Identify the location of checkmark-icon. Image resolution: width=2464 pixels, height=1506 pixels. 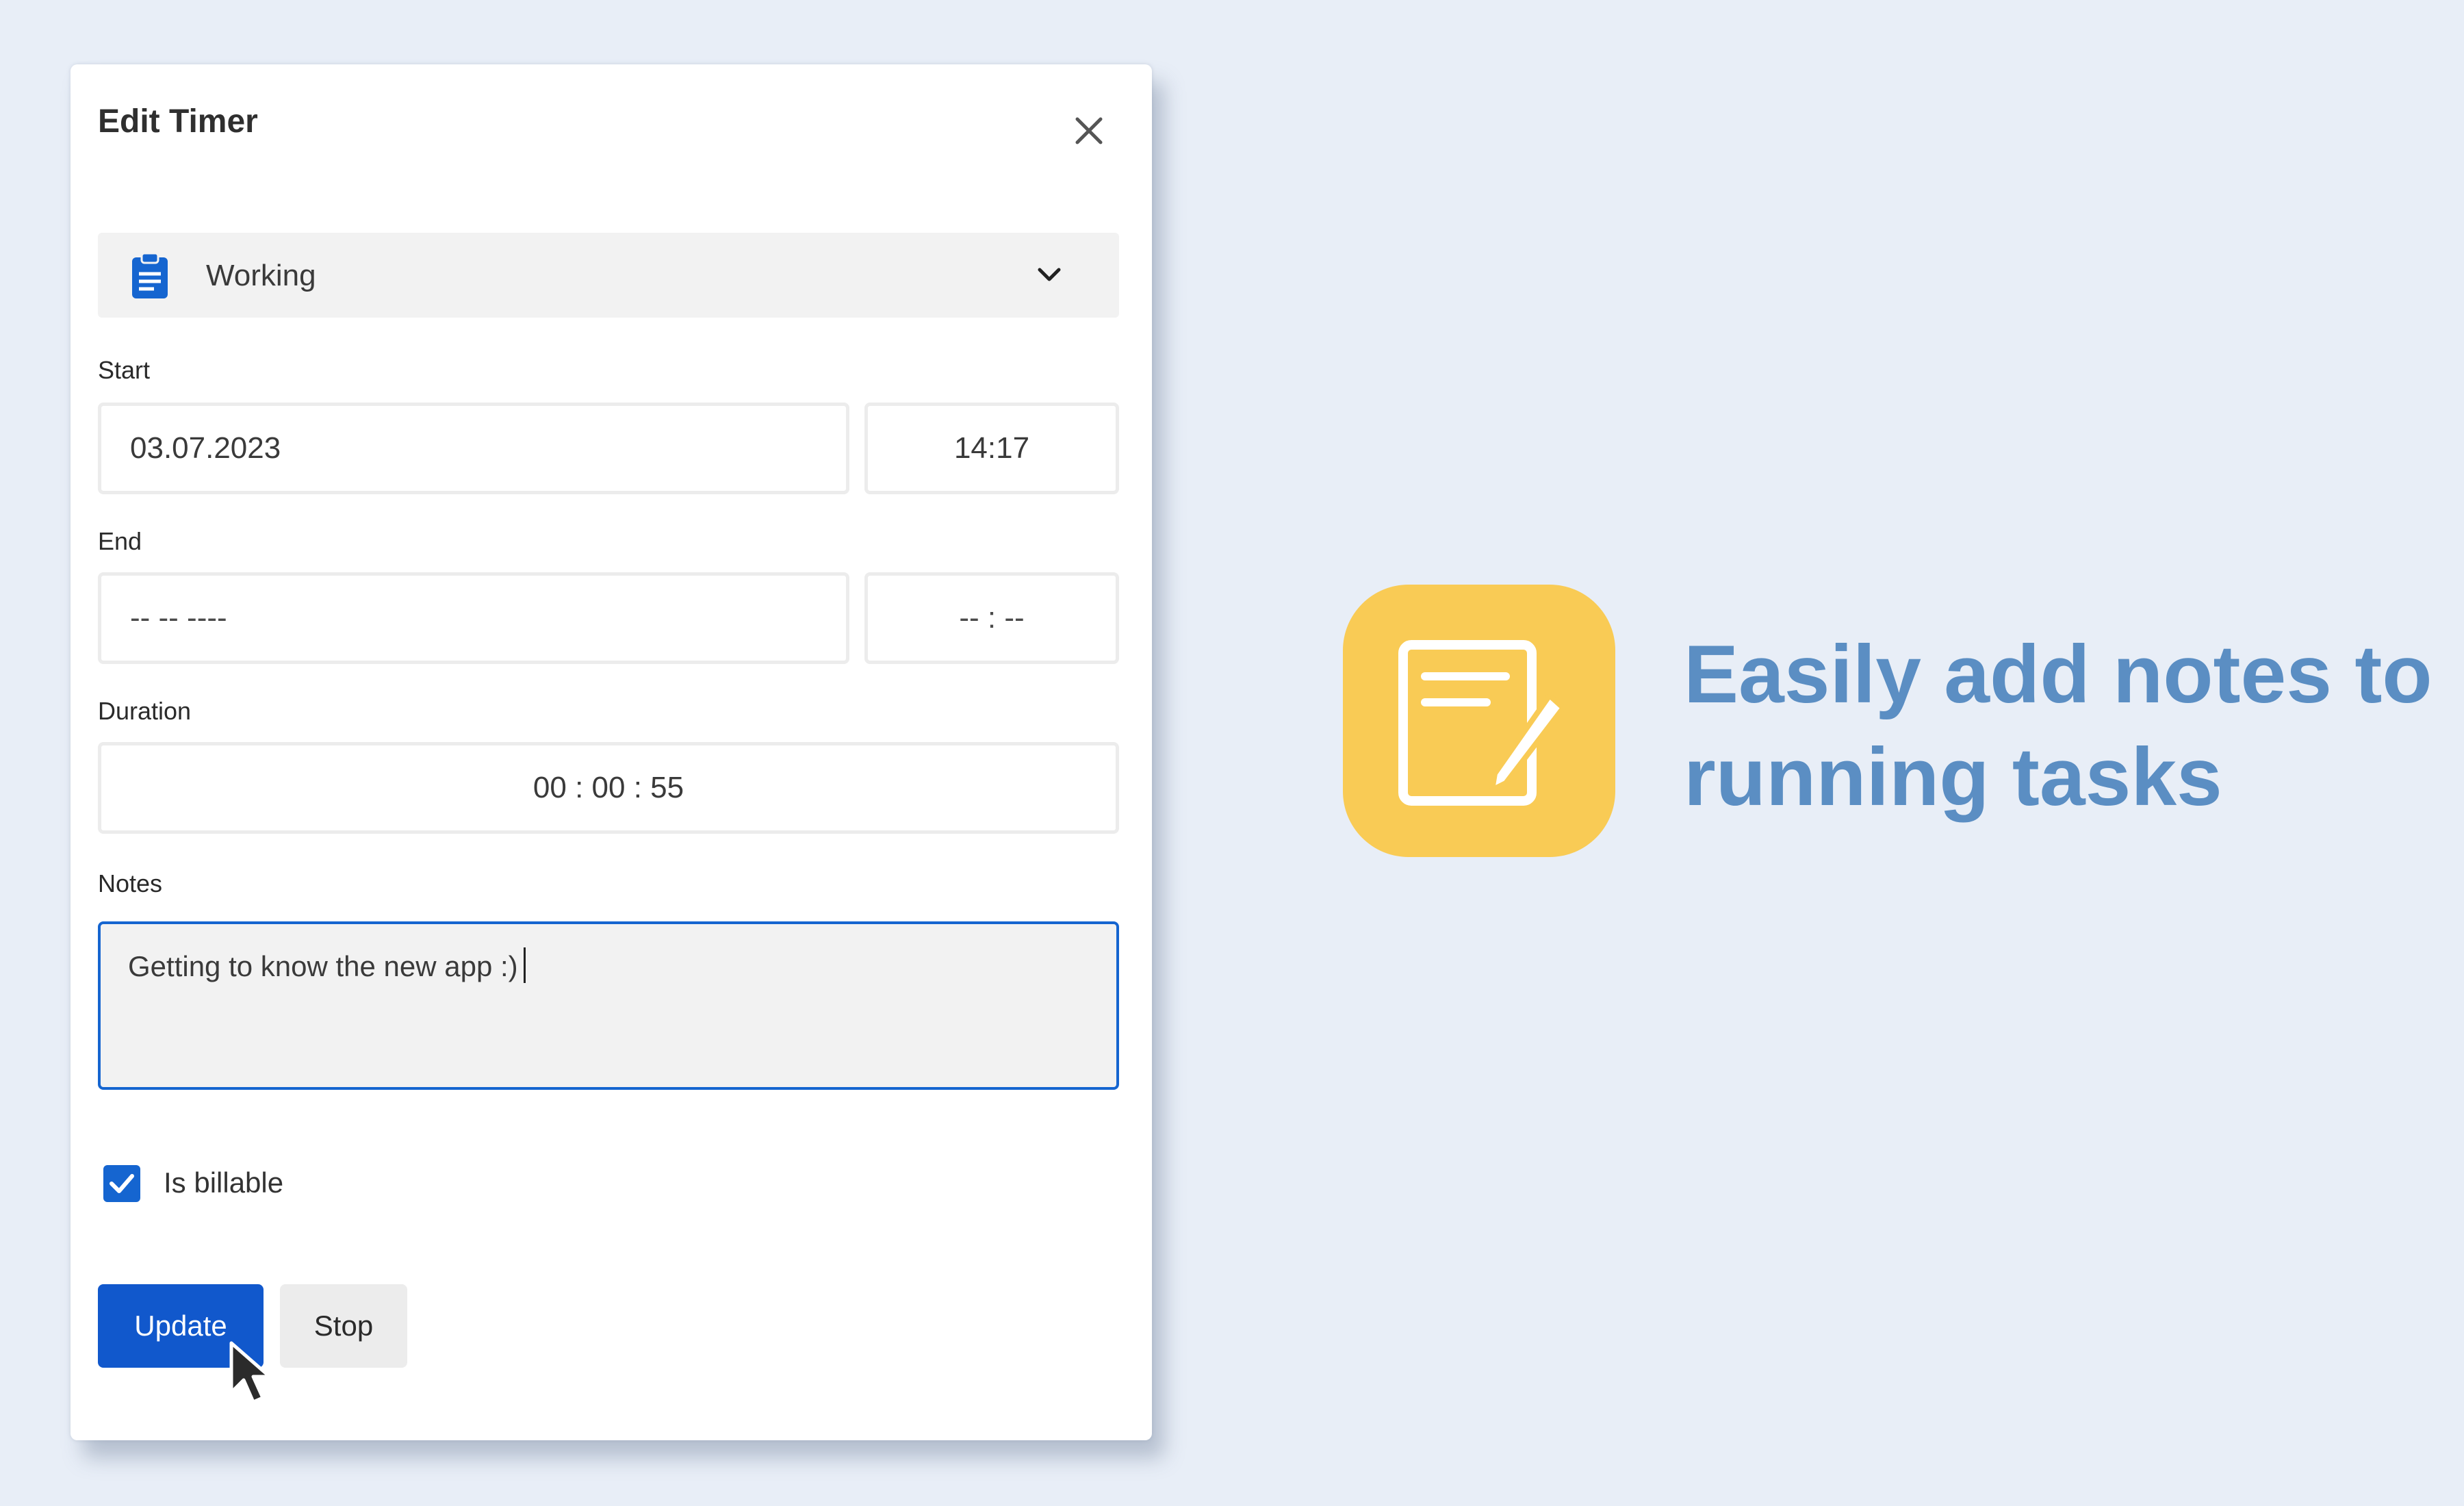
(122, 1183).